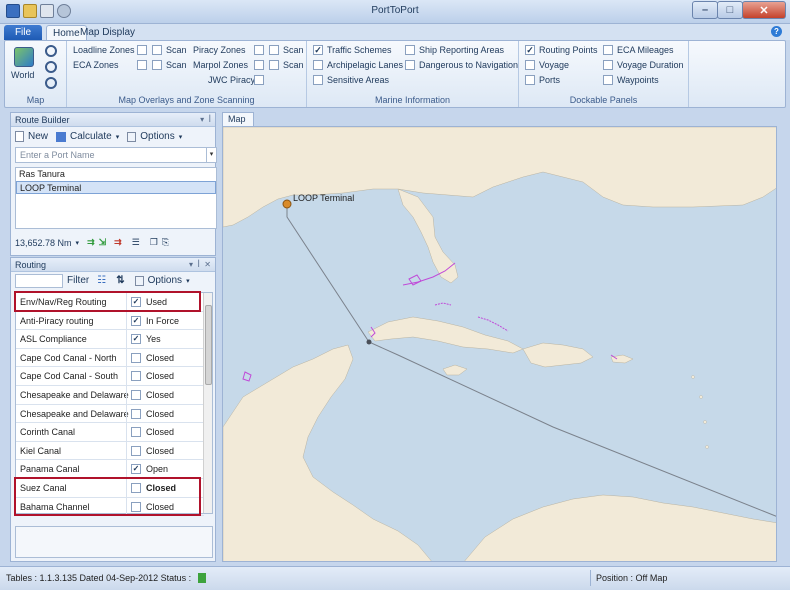  Describe the element at coordinates (38, 136) in the screenshot. I see `new-button: New` at that location.